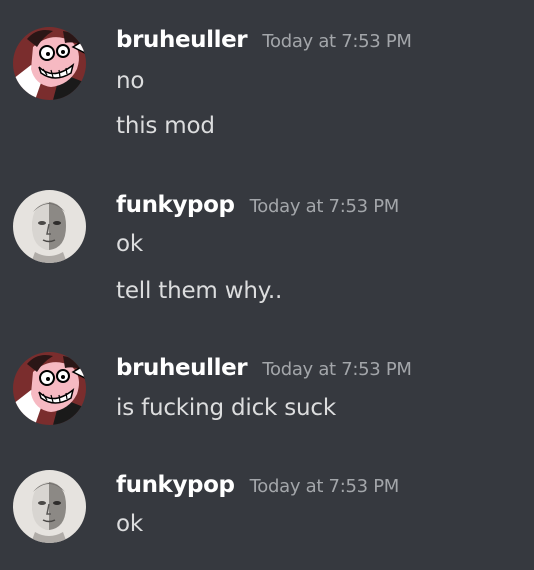  What do you see at coordinates (199, 291) in the screenshot?
I see `message-text: tell them why..` at bounding box center [199, 291].